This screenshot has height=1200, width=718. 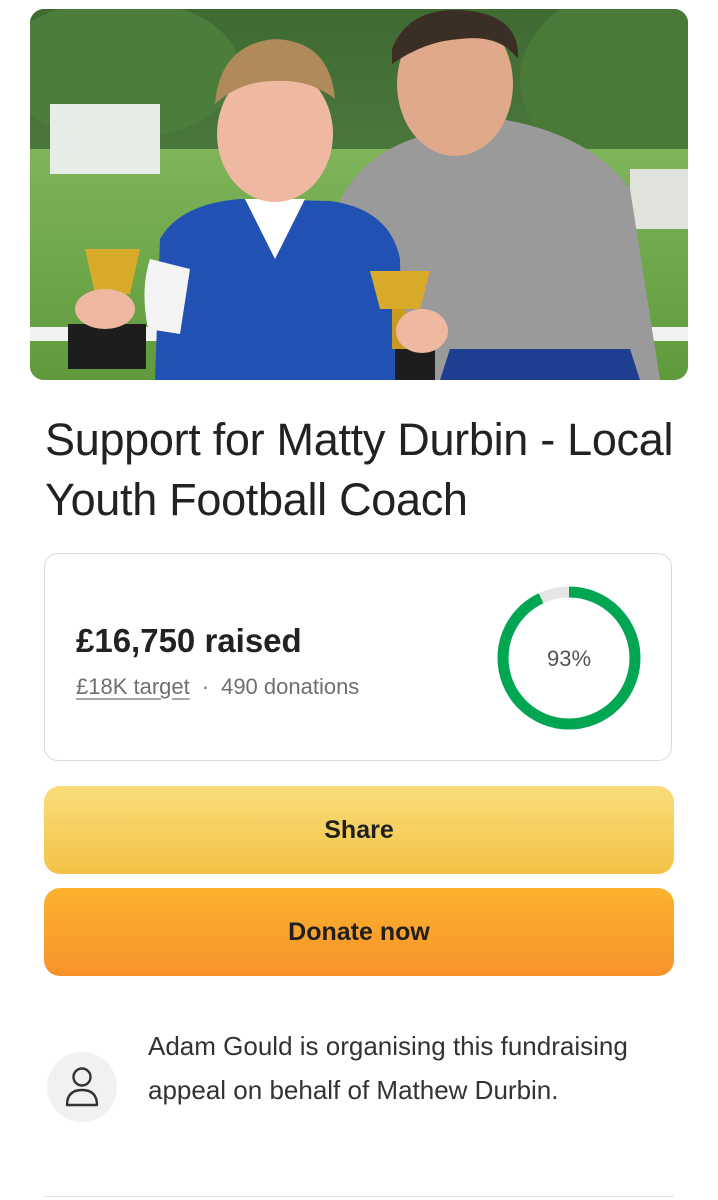 What do you see at coordinates (359, 830) in the screenshot?
I see `share-button: Share` at bounding box center [359, 830].